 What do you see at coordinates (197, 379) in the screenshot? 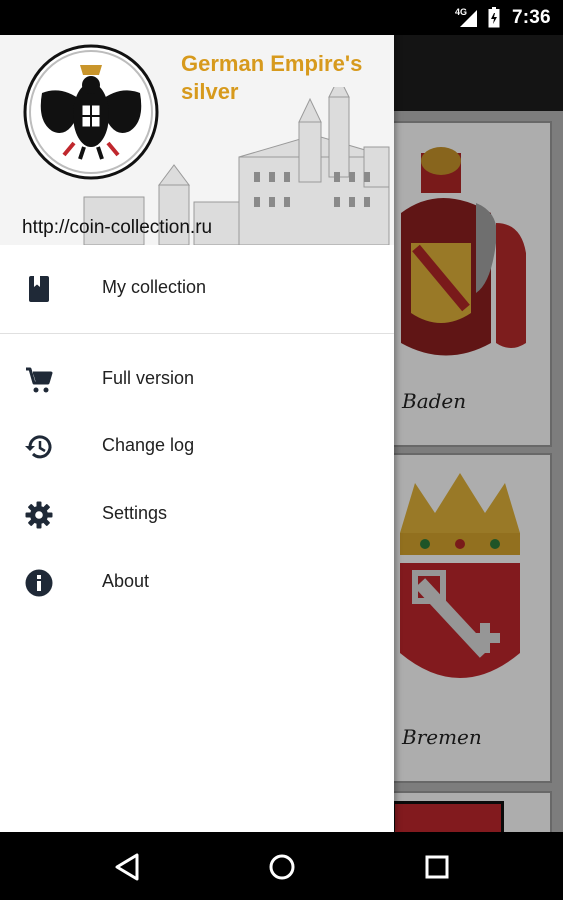
I see `menu-item-full-version: Full version` at bounding box center [197, 379].